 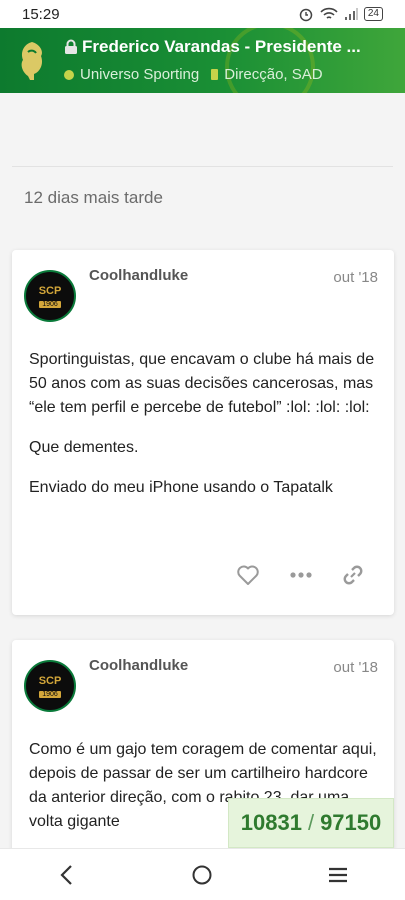 I want to click on like-heart-icon, so click(x=248, y=575).